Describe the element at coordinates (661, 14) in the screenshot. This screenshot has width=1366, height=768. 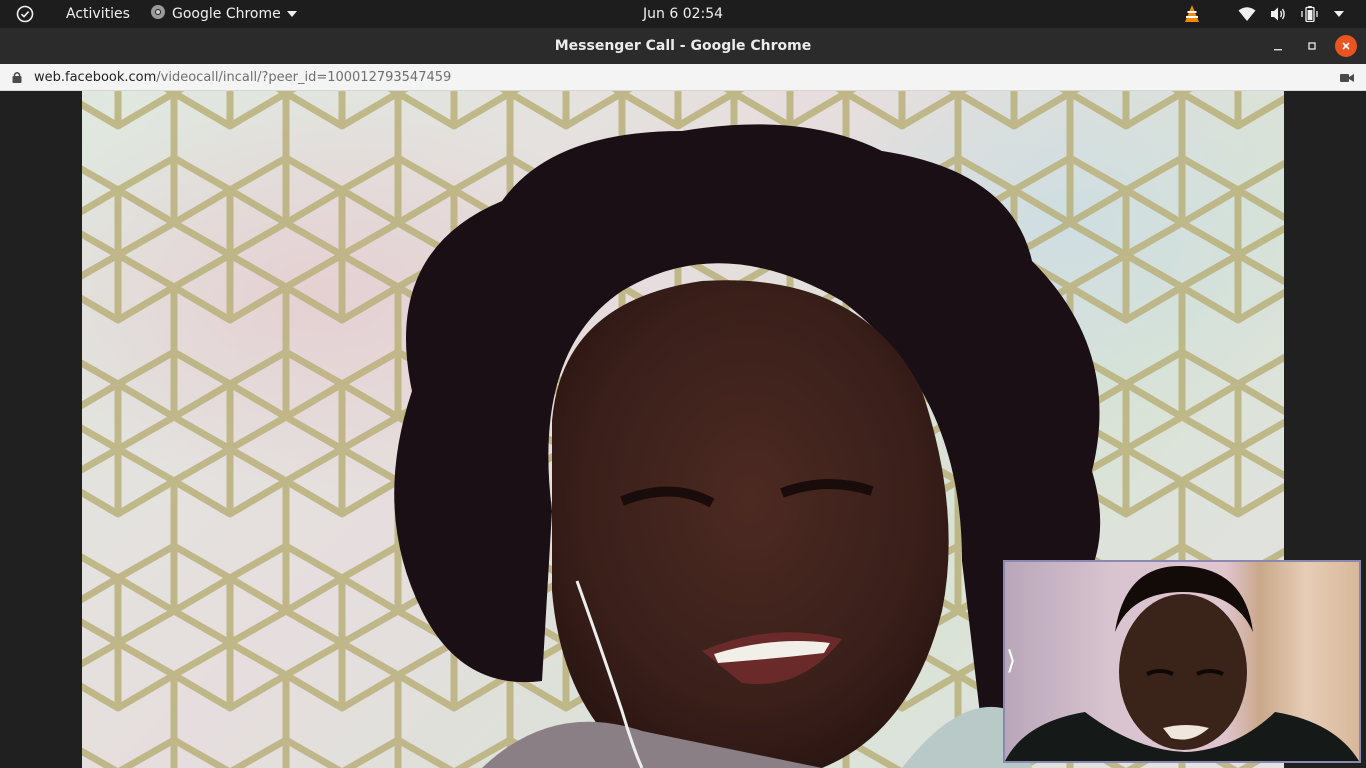
I see `clock-date: Jun 6` at that location.